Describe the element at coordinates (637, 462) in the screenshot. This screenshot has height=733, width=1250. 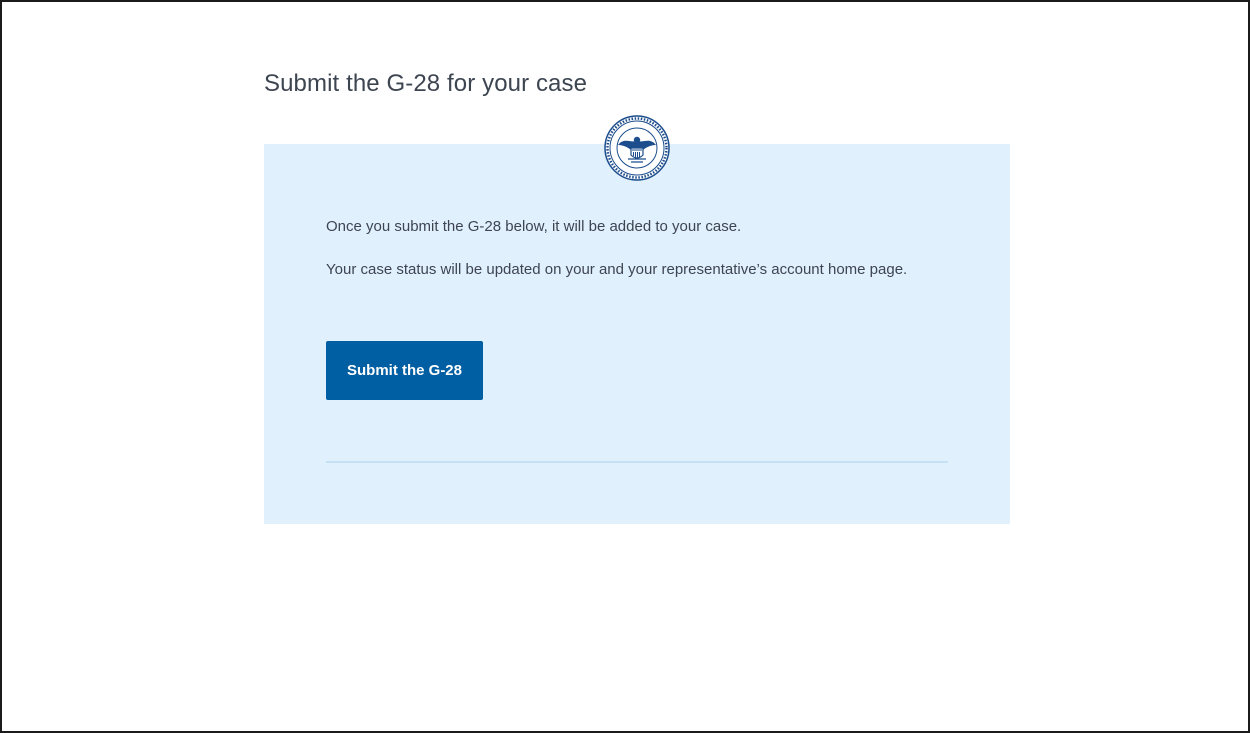
I see `divider` at that location.